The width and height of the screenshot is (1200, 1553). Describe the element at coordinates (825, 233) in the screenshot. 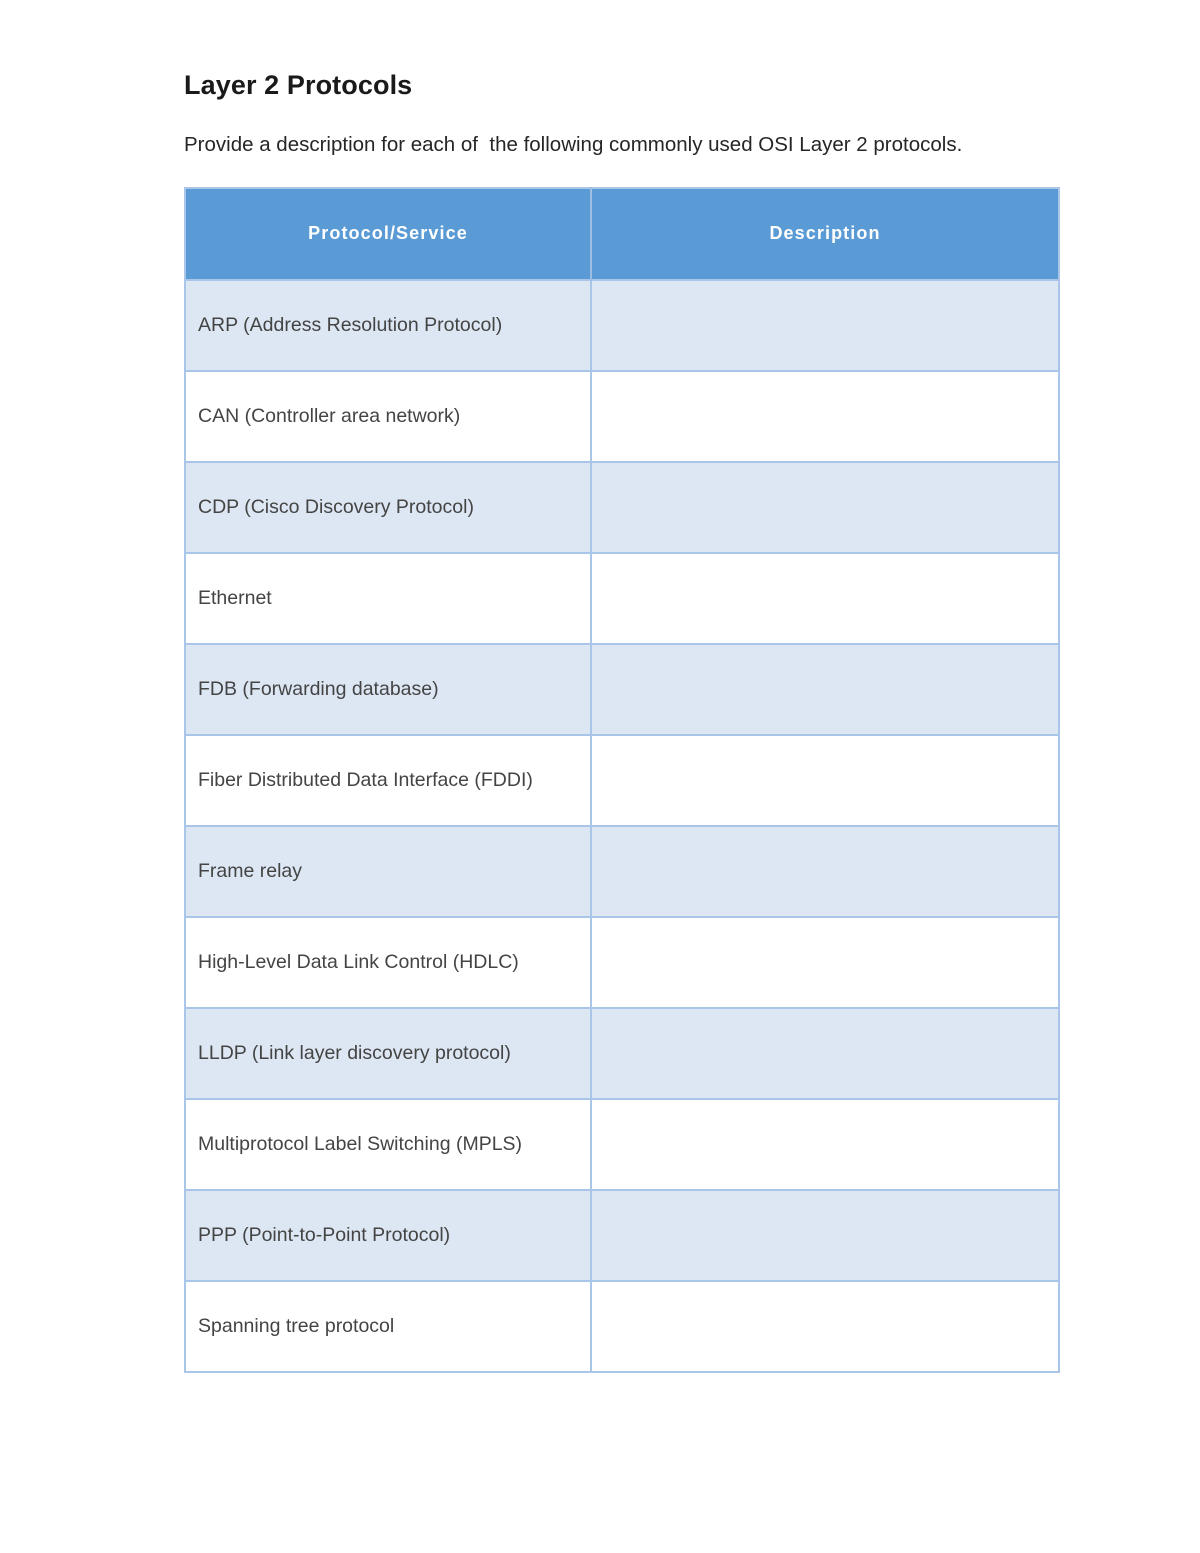

I see `column-header-description: Description` at that location.